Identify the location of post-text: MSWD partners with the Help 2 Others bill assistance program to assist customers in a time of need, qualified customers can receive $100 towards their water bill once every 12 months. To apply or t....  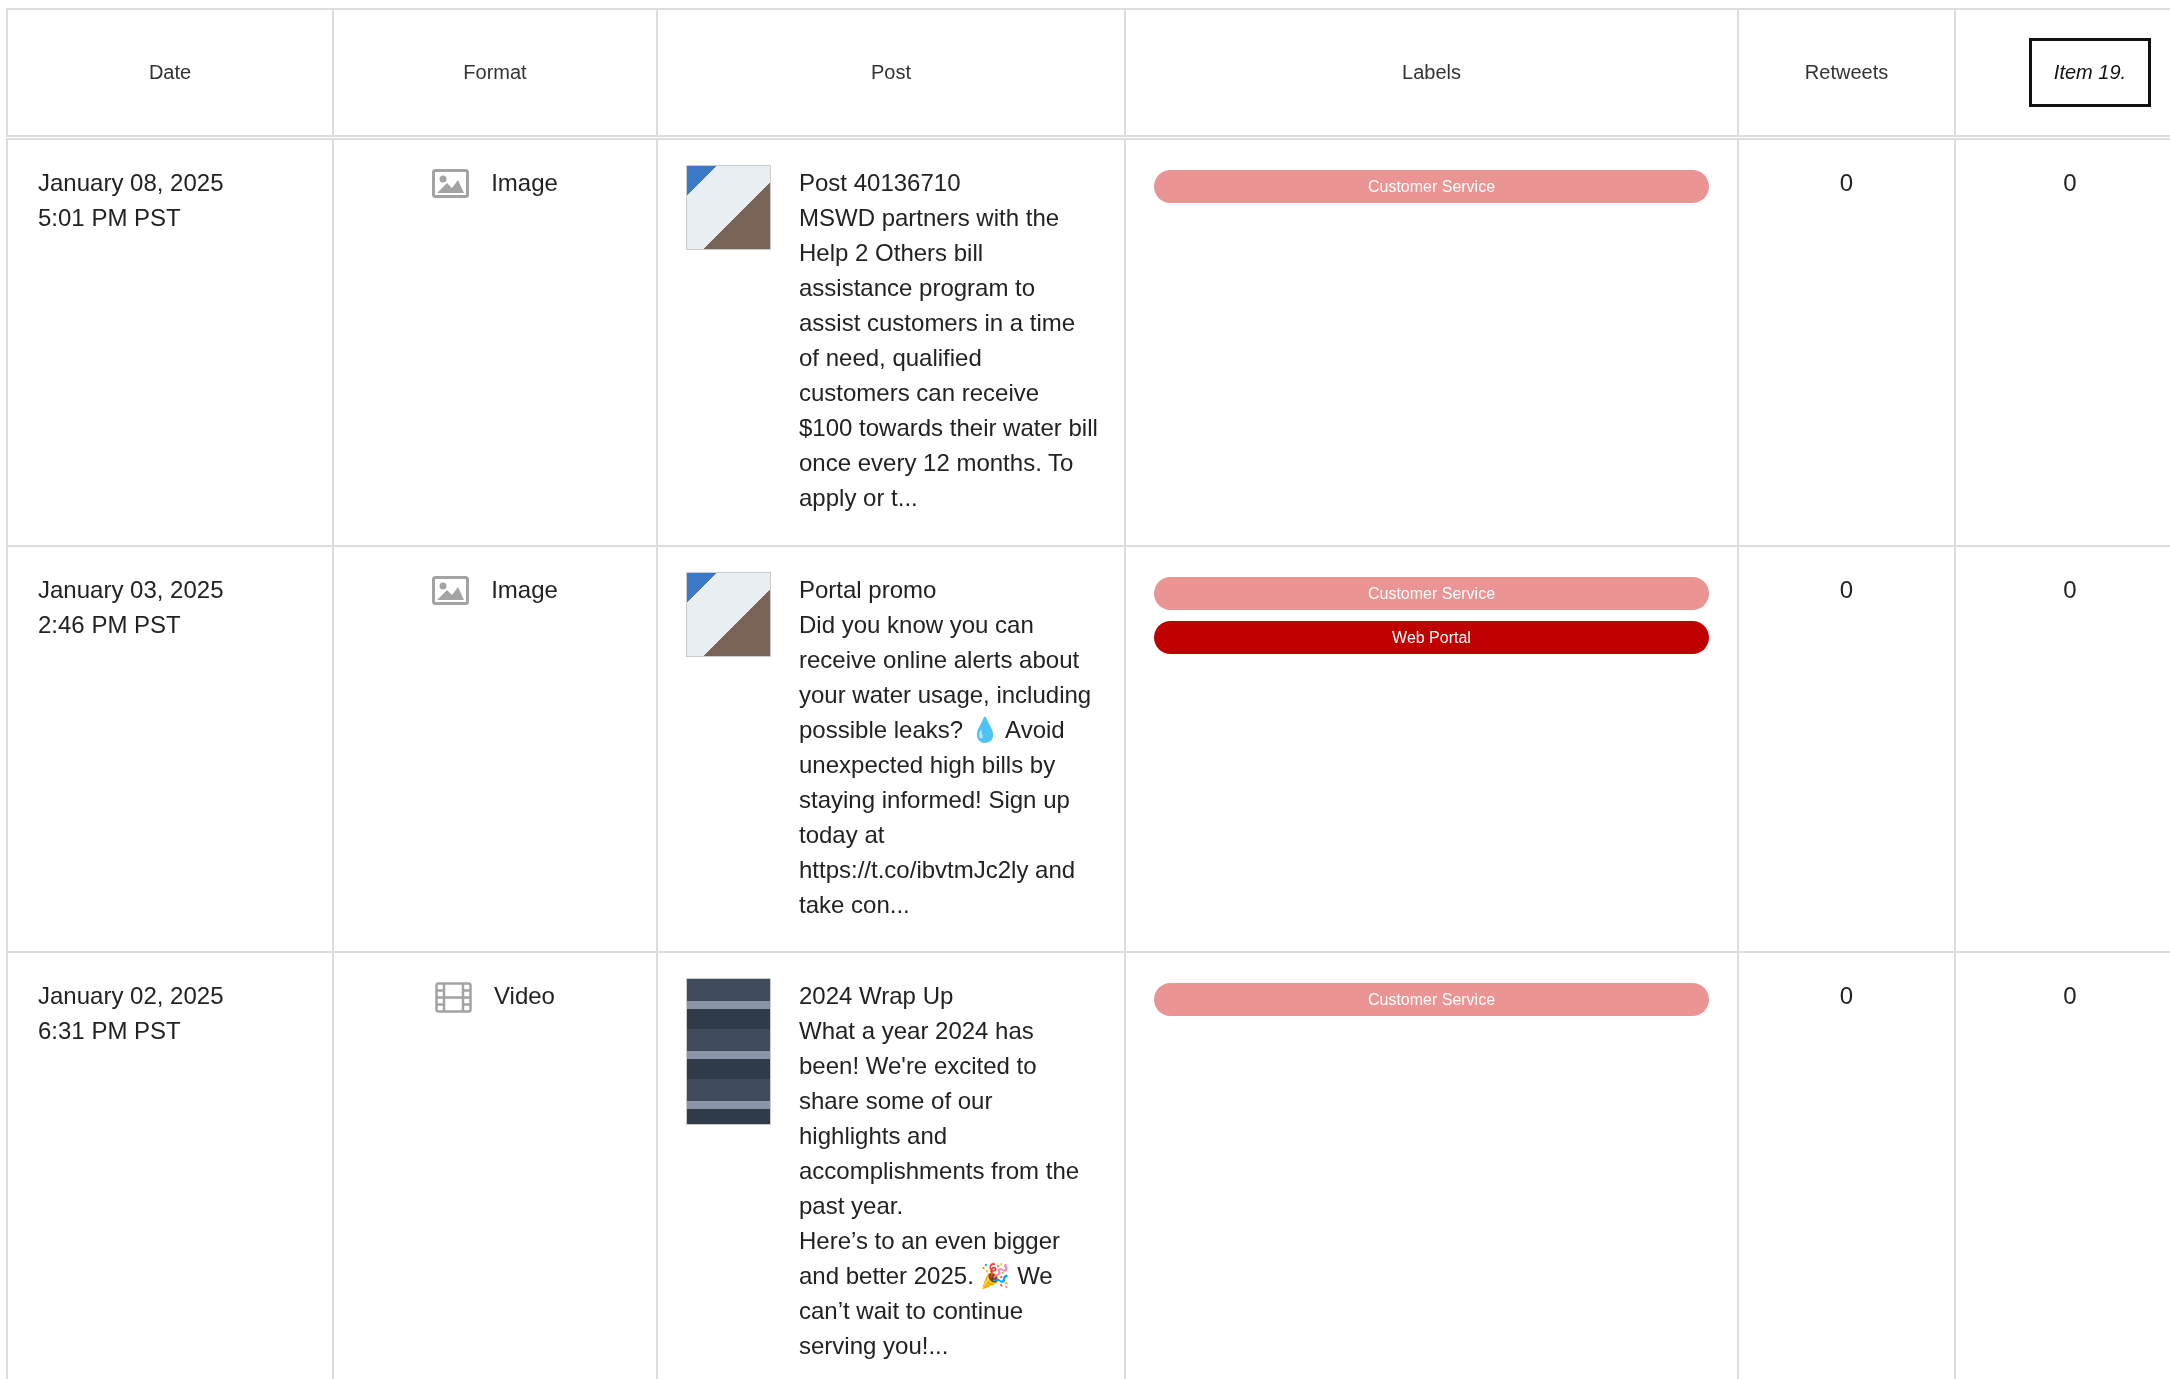
(949, 358).